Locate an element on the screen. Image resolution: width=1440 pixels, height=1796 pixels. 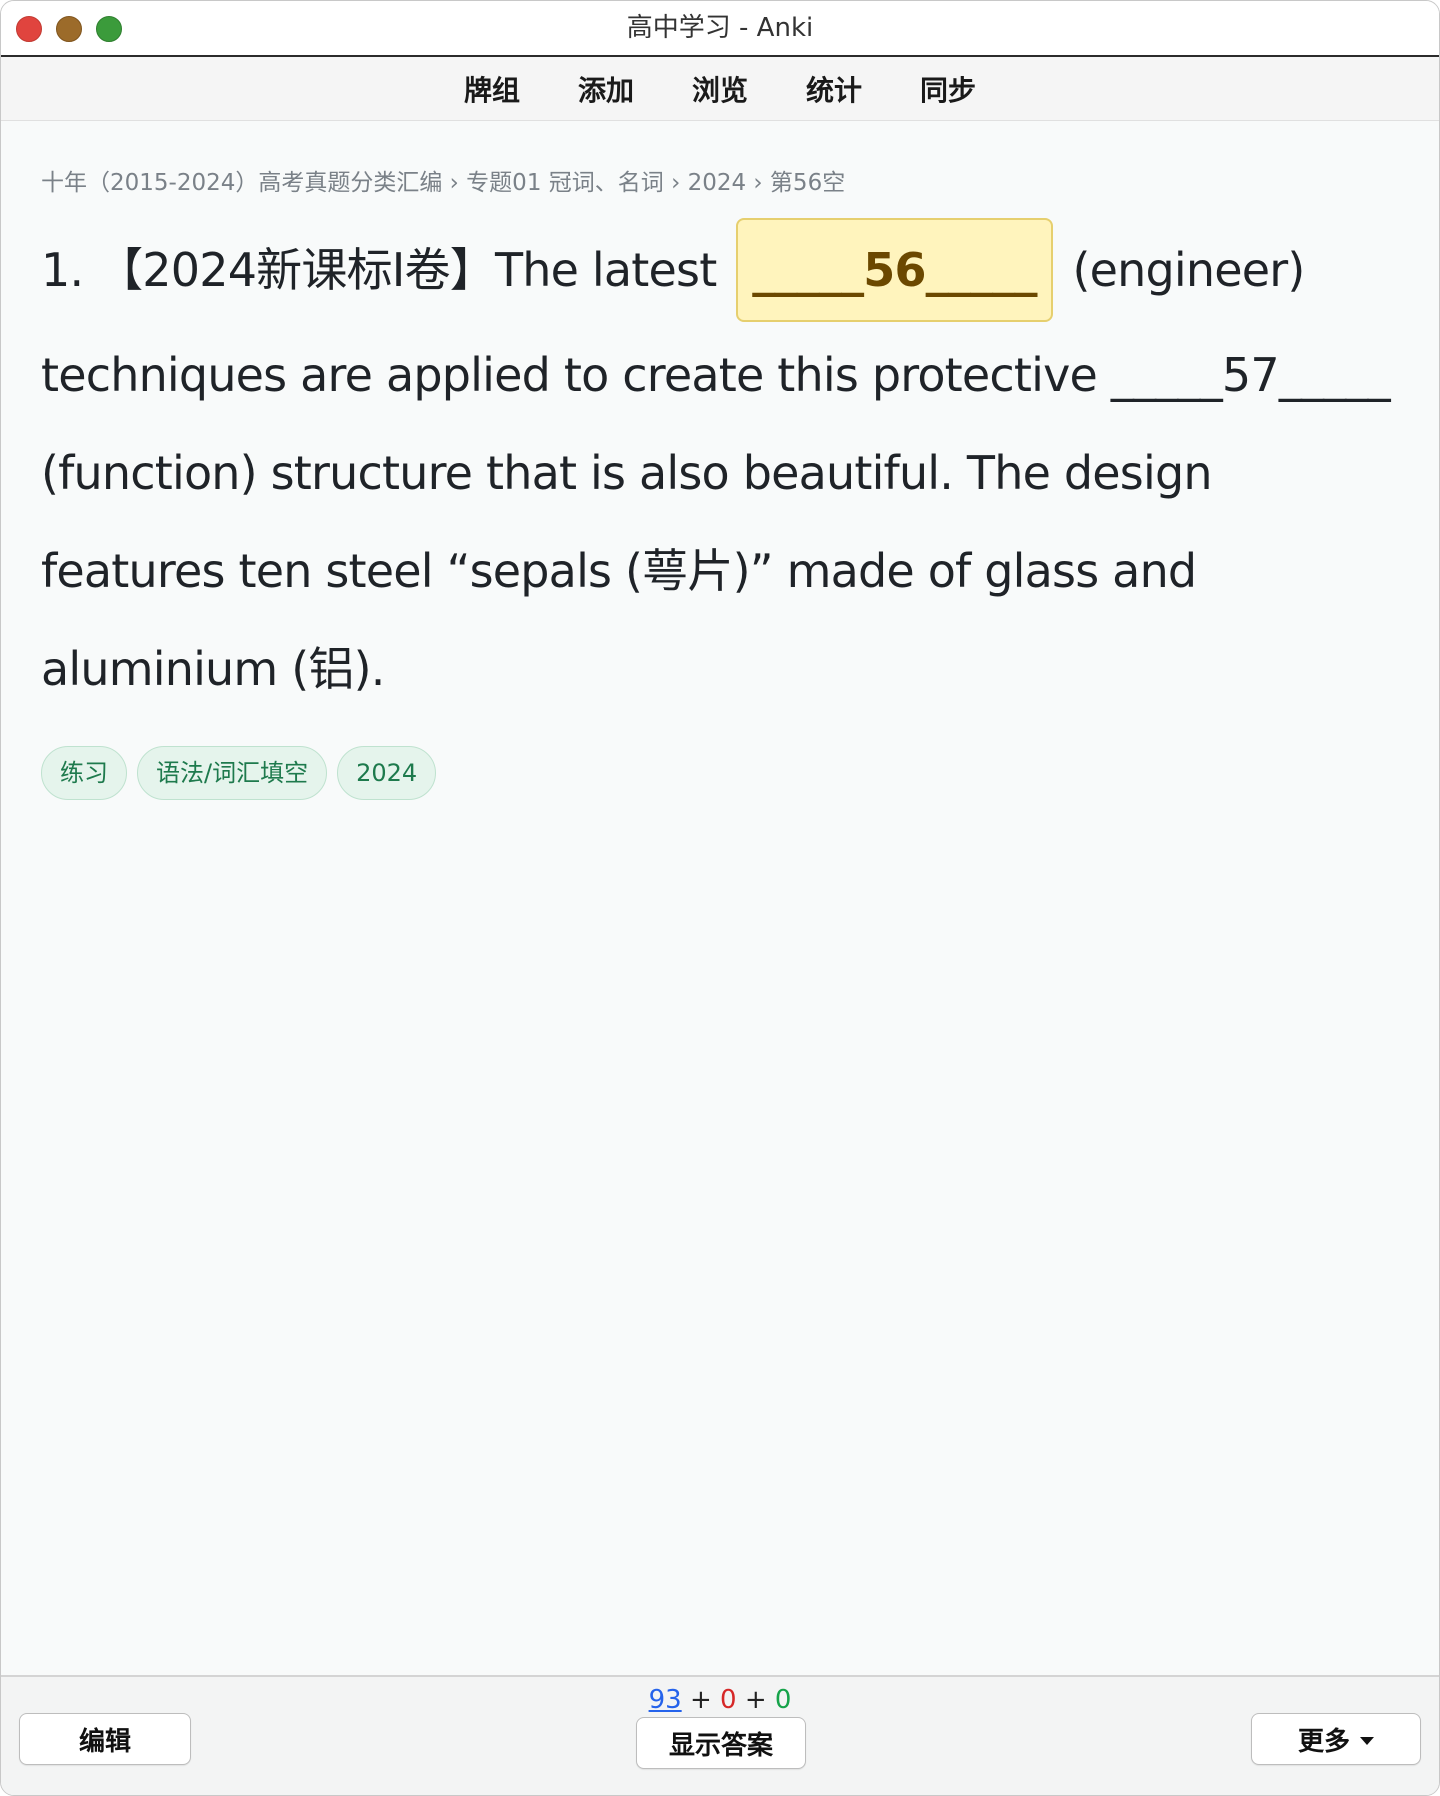
tag-list: 练习 语法/词汇填空 2024 is located at coordinates (721, 772).